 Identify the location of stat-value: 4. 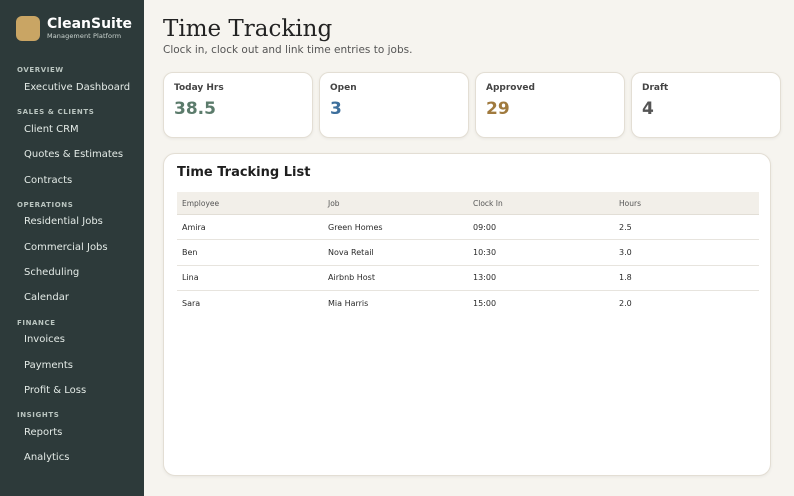
(648, 109).